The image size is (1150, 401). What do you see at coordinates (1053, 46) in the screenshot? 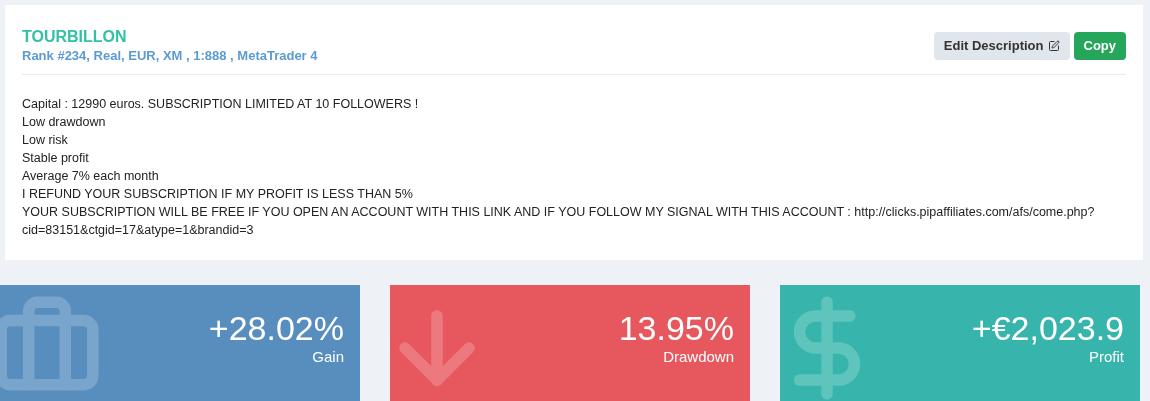
I see `edit-icon` at bounding box center [1053, 46].